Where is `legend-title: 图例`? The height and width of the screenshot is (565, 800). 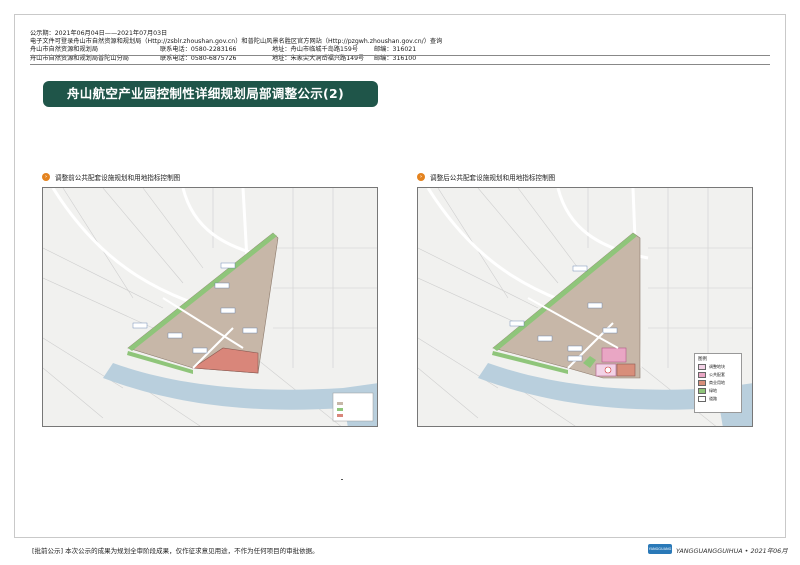 legend-title: 图例 is located at coordinates (702, 359).